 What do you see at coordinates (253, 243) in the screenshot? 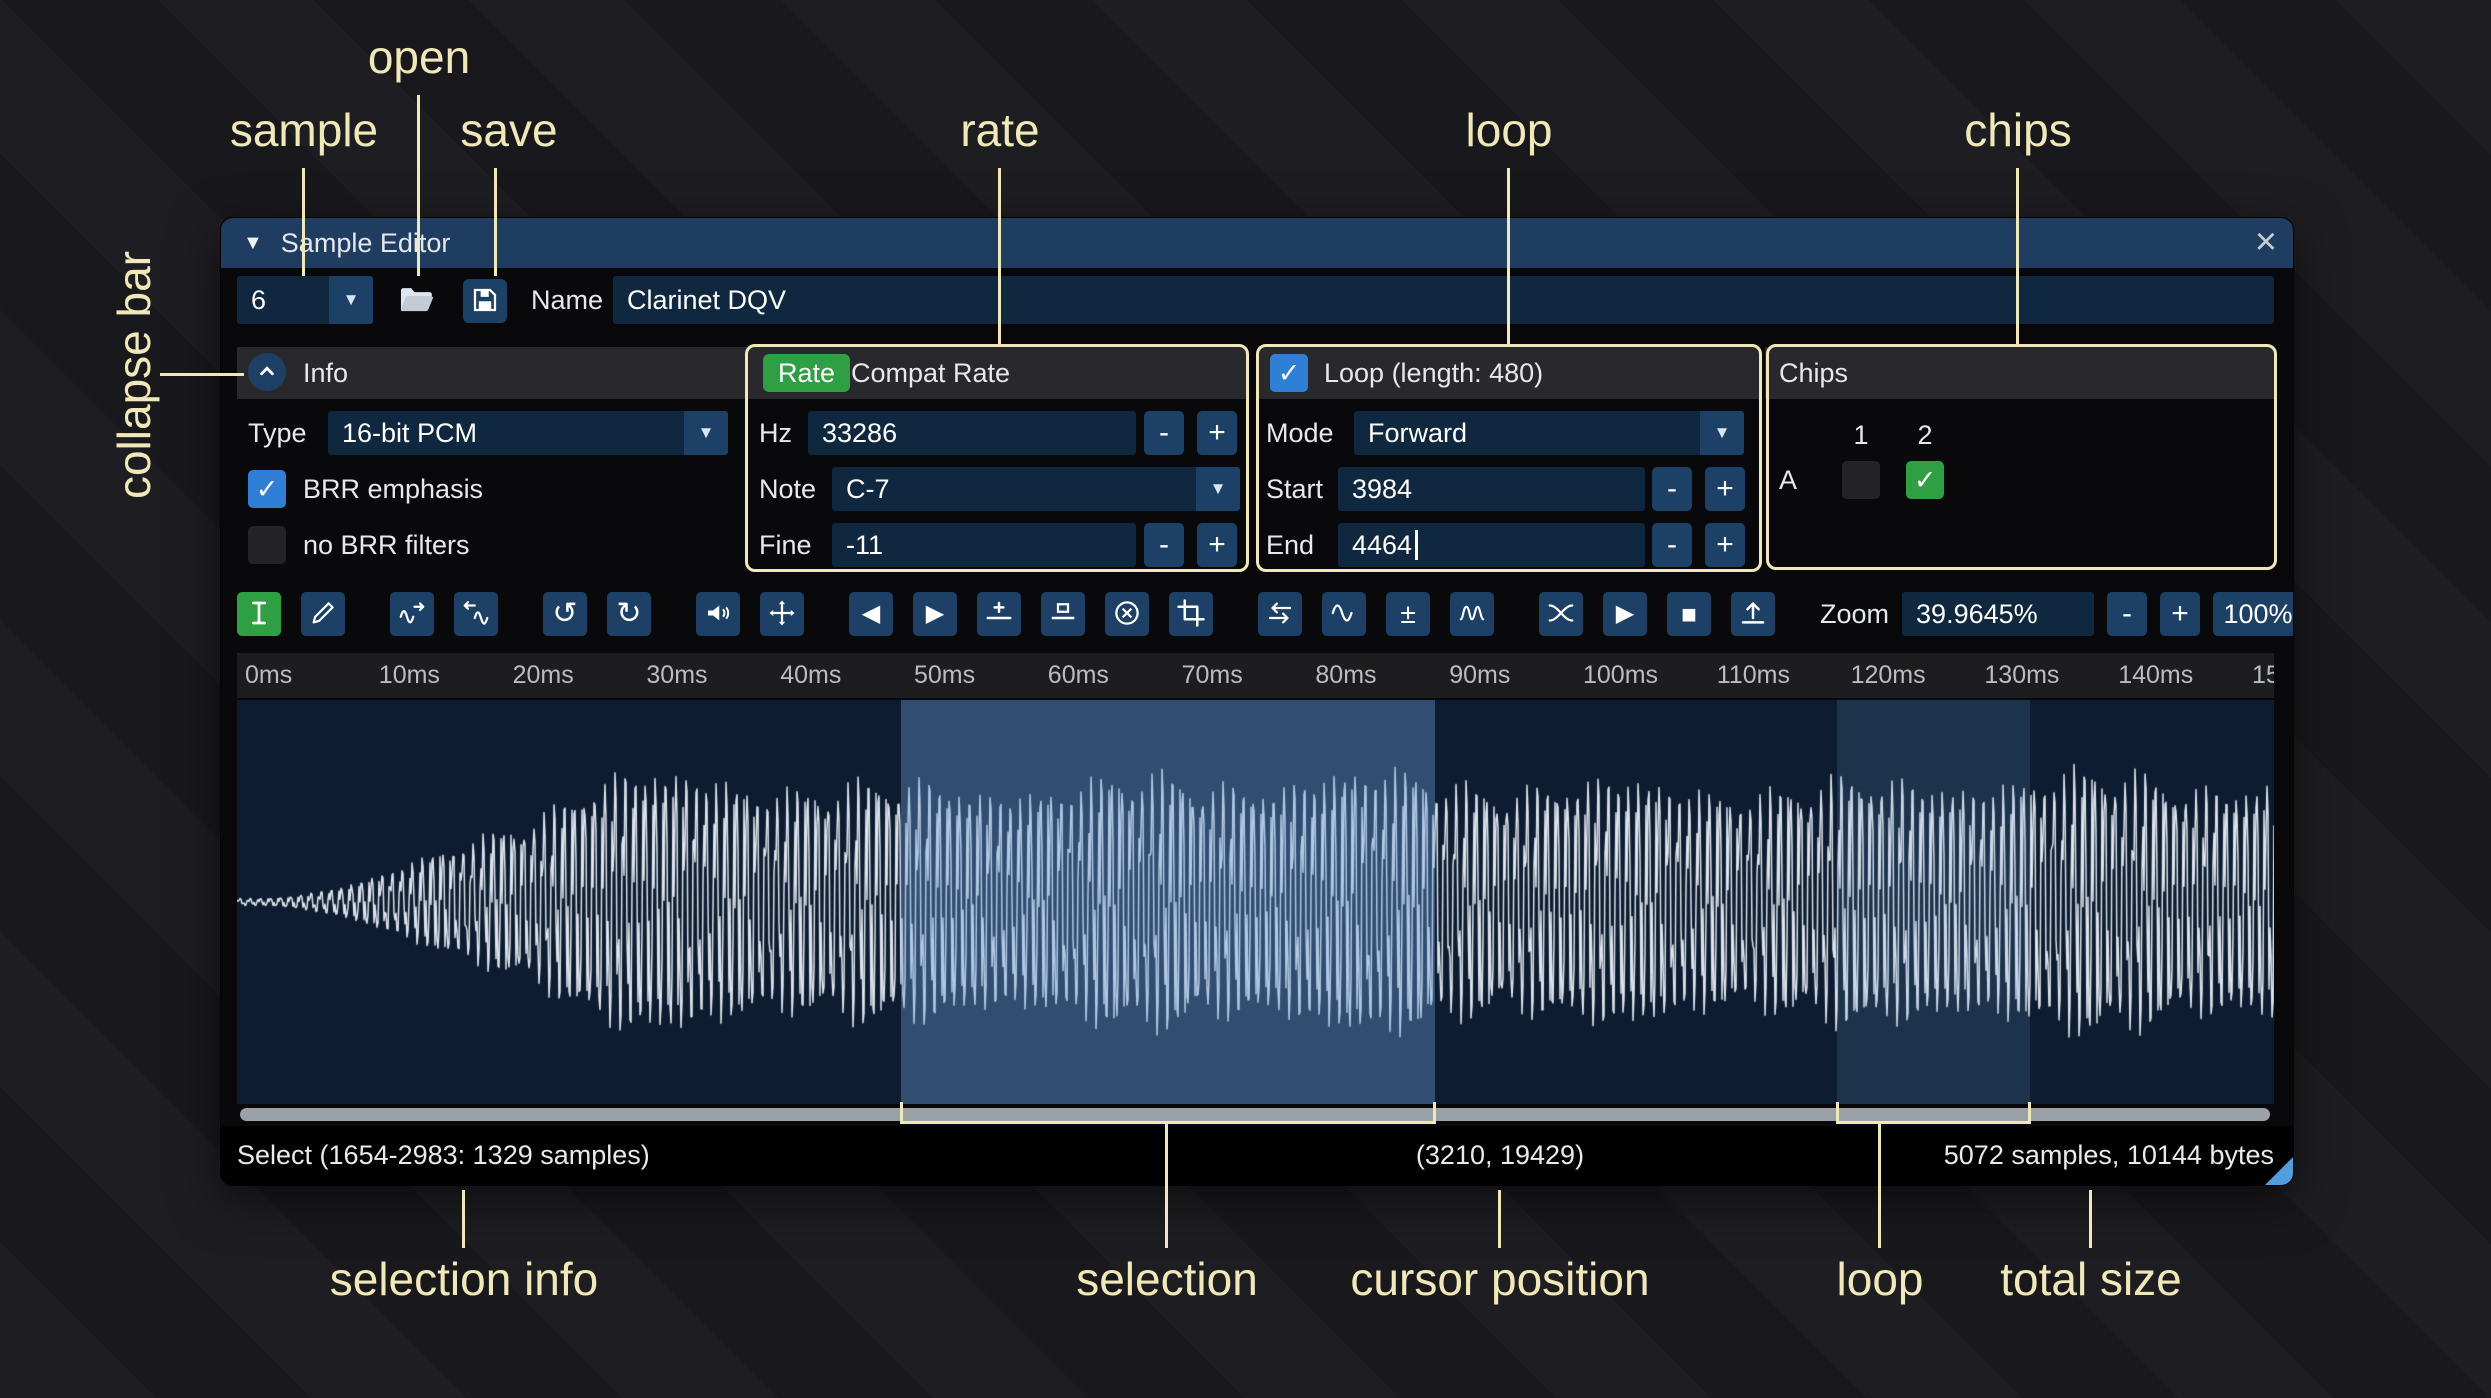
I see `window-collapse-icon: ▼` at bounding box center [253, 243].